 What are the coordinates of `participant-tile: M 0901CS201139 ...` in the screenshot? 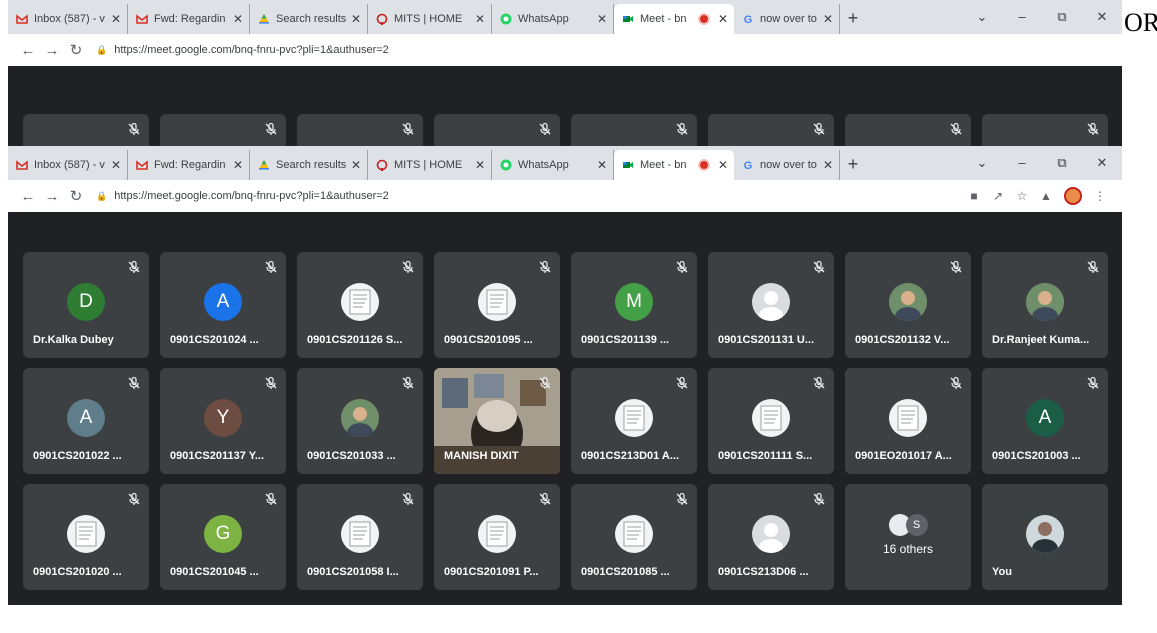 It's located at (634, 305).